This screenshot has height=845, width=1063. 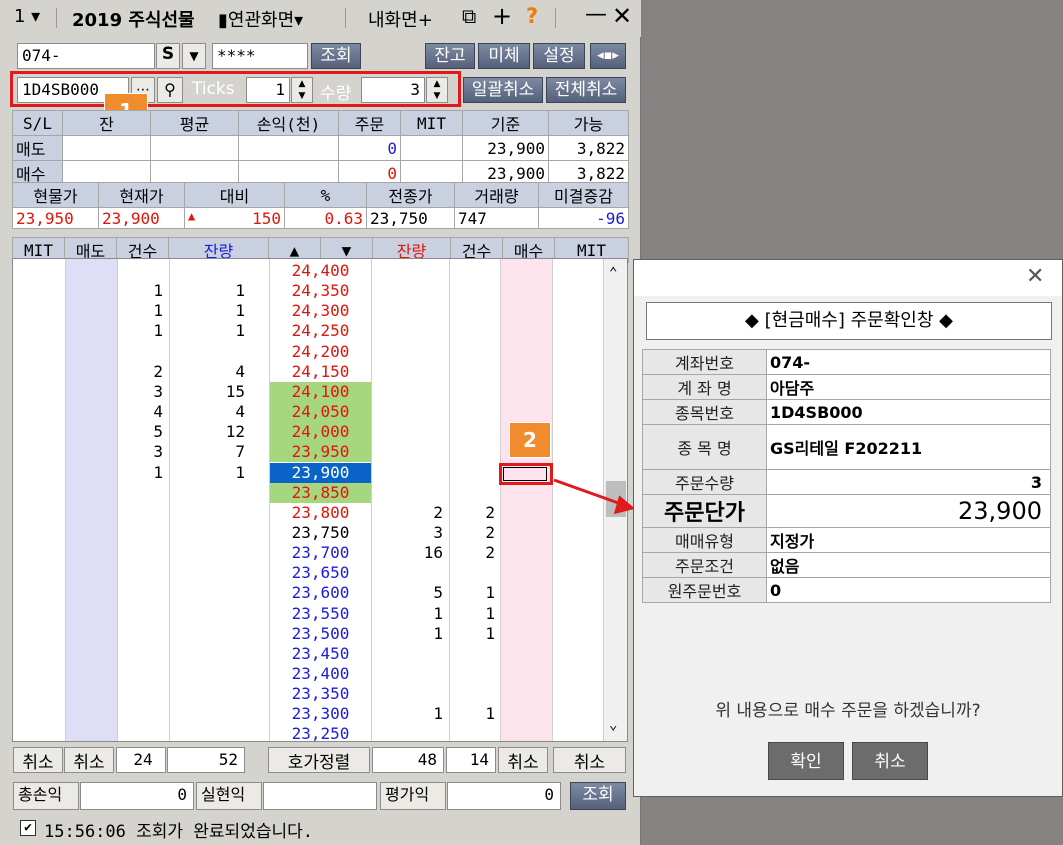 I want to click on ticks-stepper: ▲ ▼, so click(x=302, y=90).